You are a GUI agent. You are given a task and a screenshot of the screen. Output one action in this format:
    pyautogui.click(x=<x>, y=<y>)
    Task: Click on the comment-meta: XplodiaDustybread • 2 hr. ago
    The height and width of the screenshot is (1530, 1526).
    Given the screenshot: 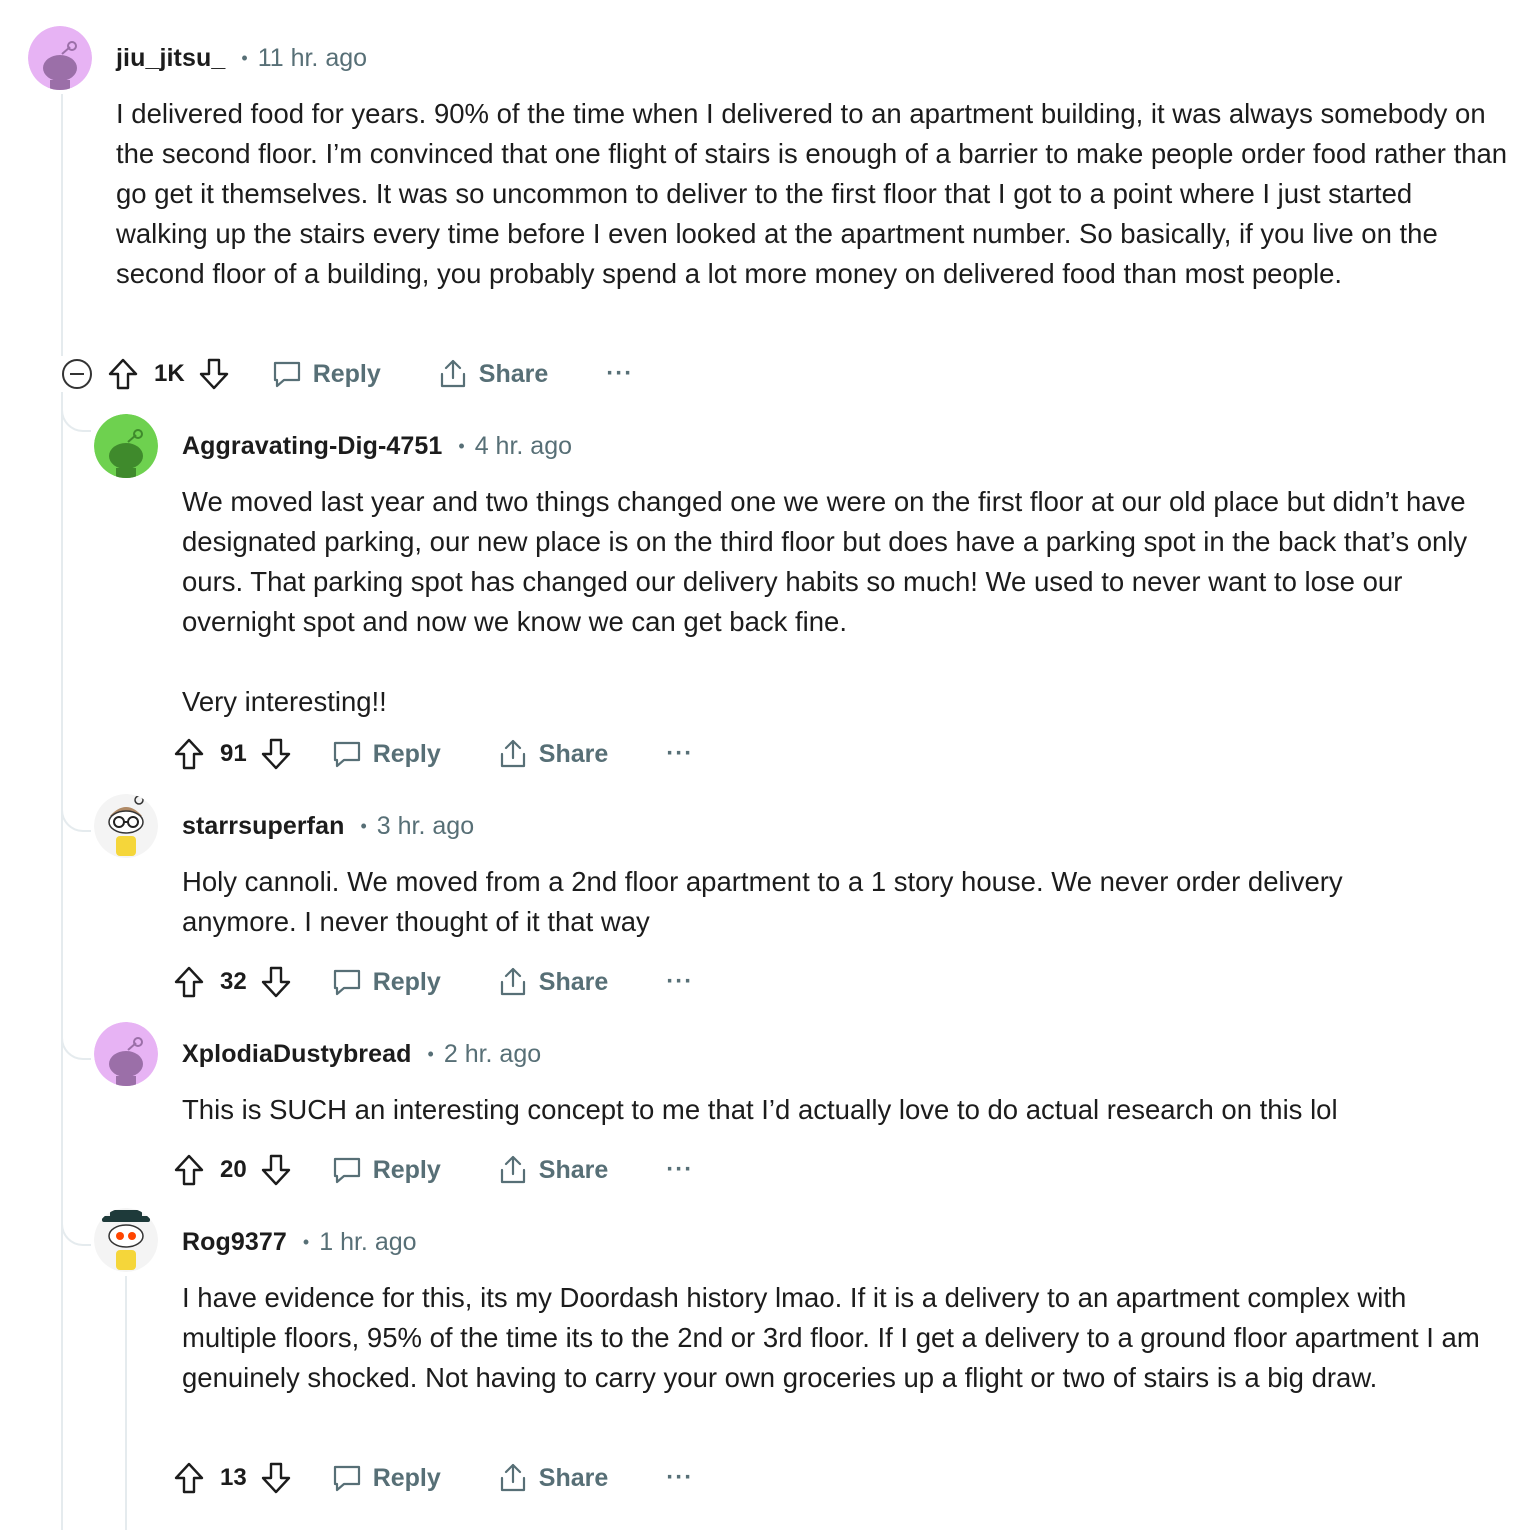 What is the action you would take?
    pyautogui.click(x=361, y=1054)
    